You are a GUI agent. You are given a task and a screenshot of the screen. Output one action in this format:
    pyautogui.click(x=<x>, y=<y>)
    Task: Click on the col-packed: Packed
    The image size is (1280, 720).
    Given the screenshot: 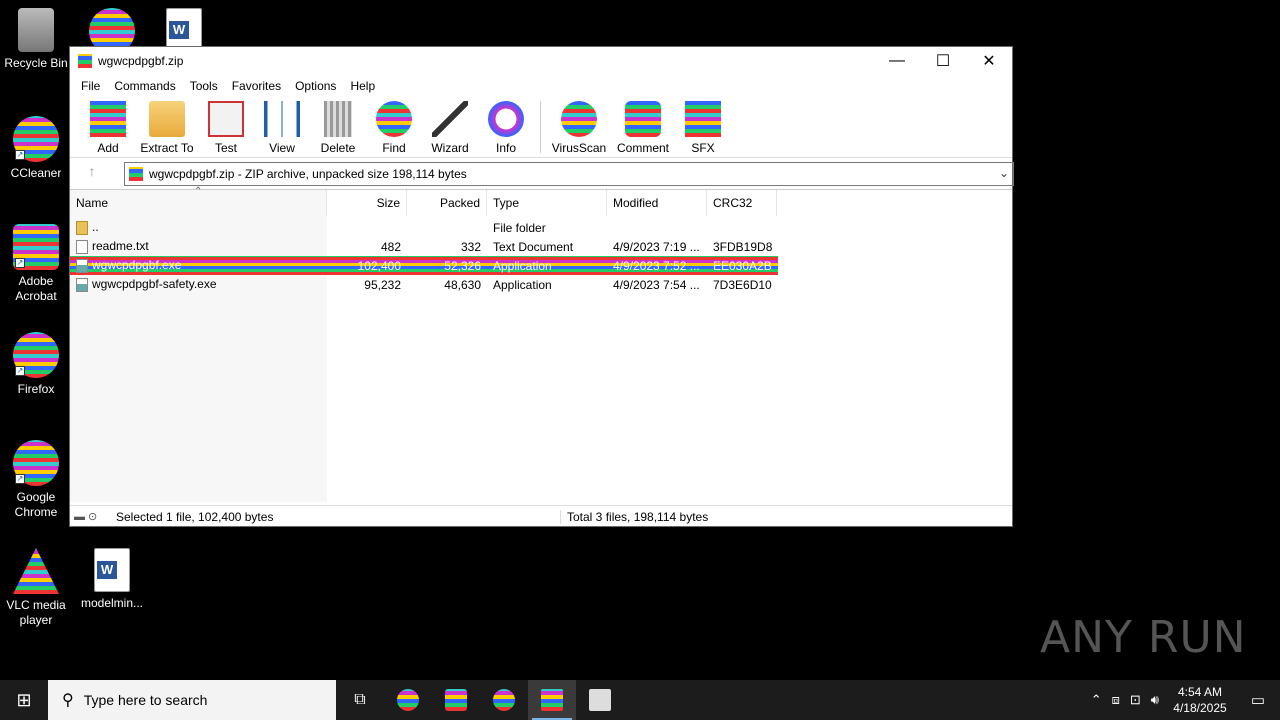 What is the action you would take?
    pyautogui.click(x=447, y=203)
    